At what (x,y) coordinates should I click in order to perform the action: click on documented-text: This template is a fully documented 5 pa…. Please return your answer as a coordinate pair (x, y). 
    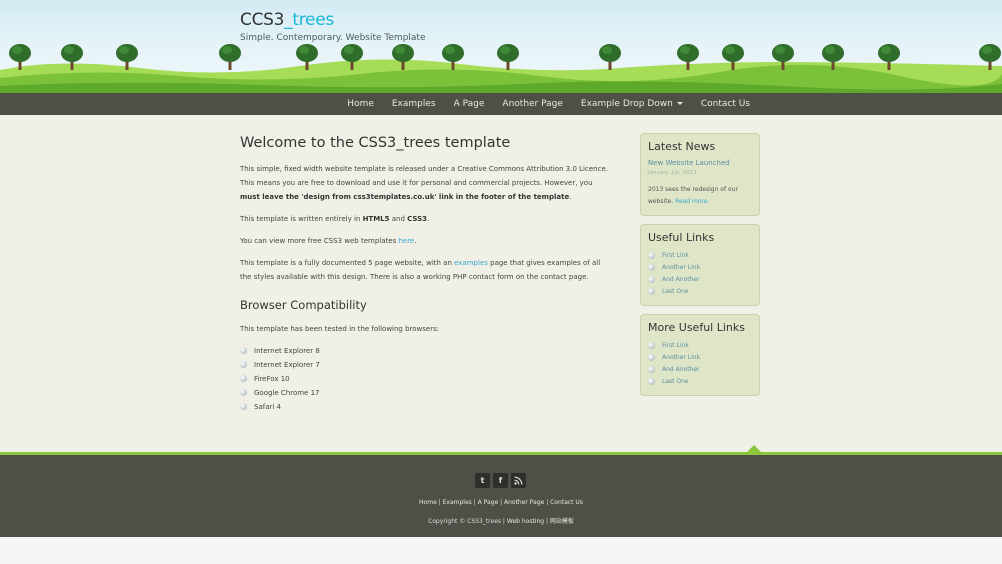
    Looking at the image, I should click on (347, 263).